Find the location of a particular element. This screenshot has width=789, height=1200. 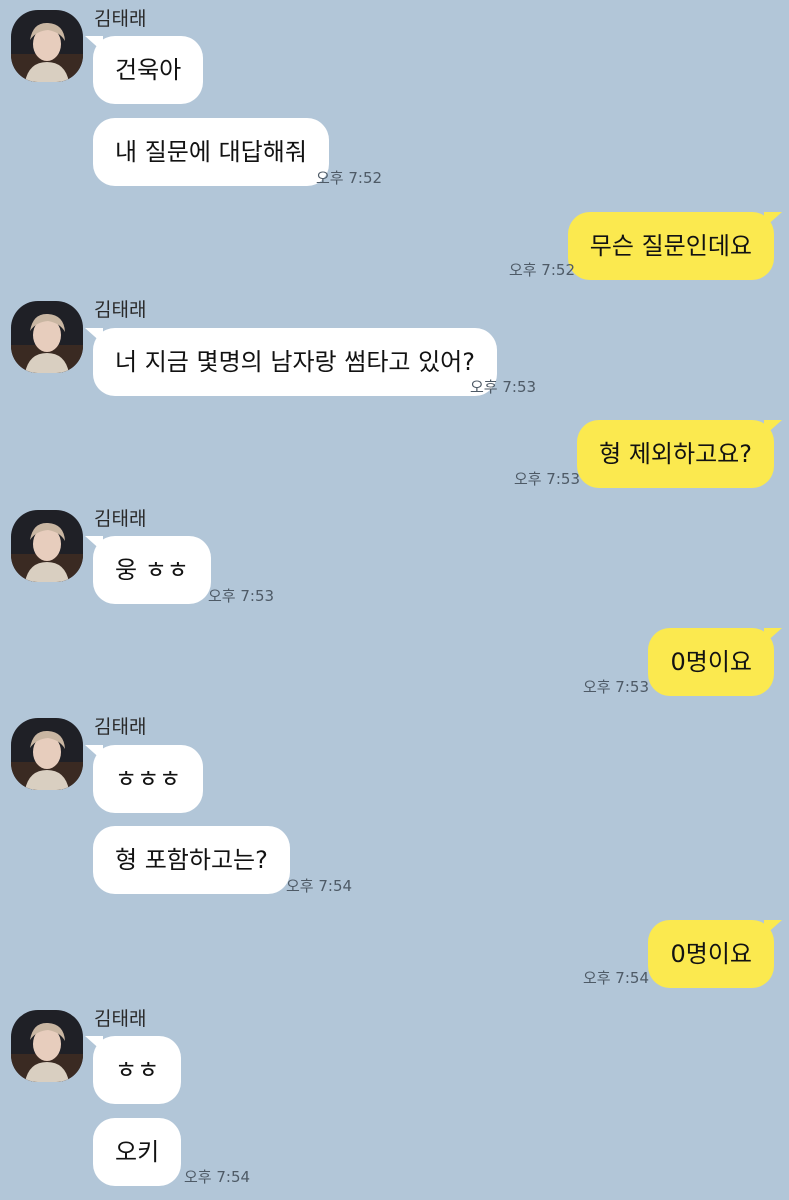

message-text: 너 지금 몇명의 남자랑 썸타고 있어? is located at coordinates (295, 362).